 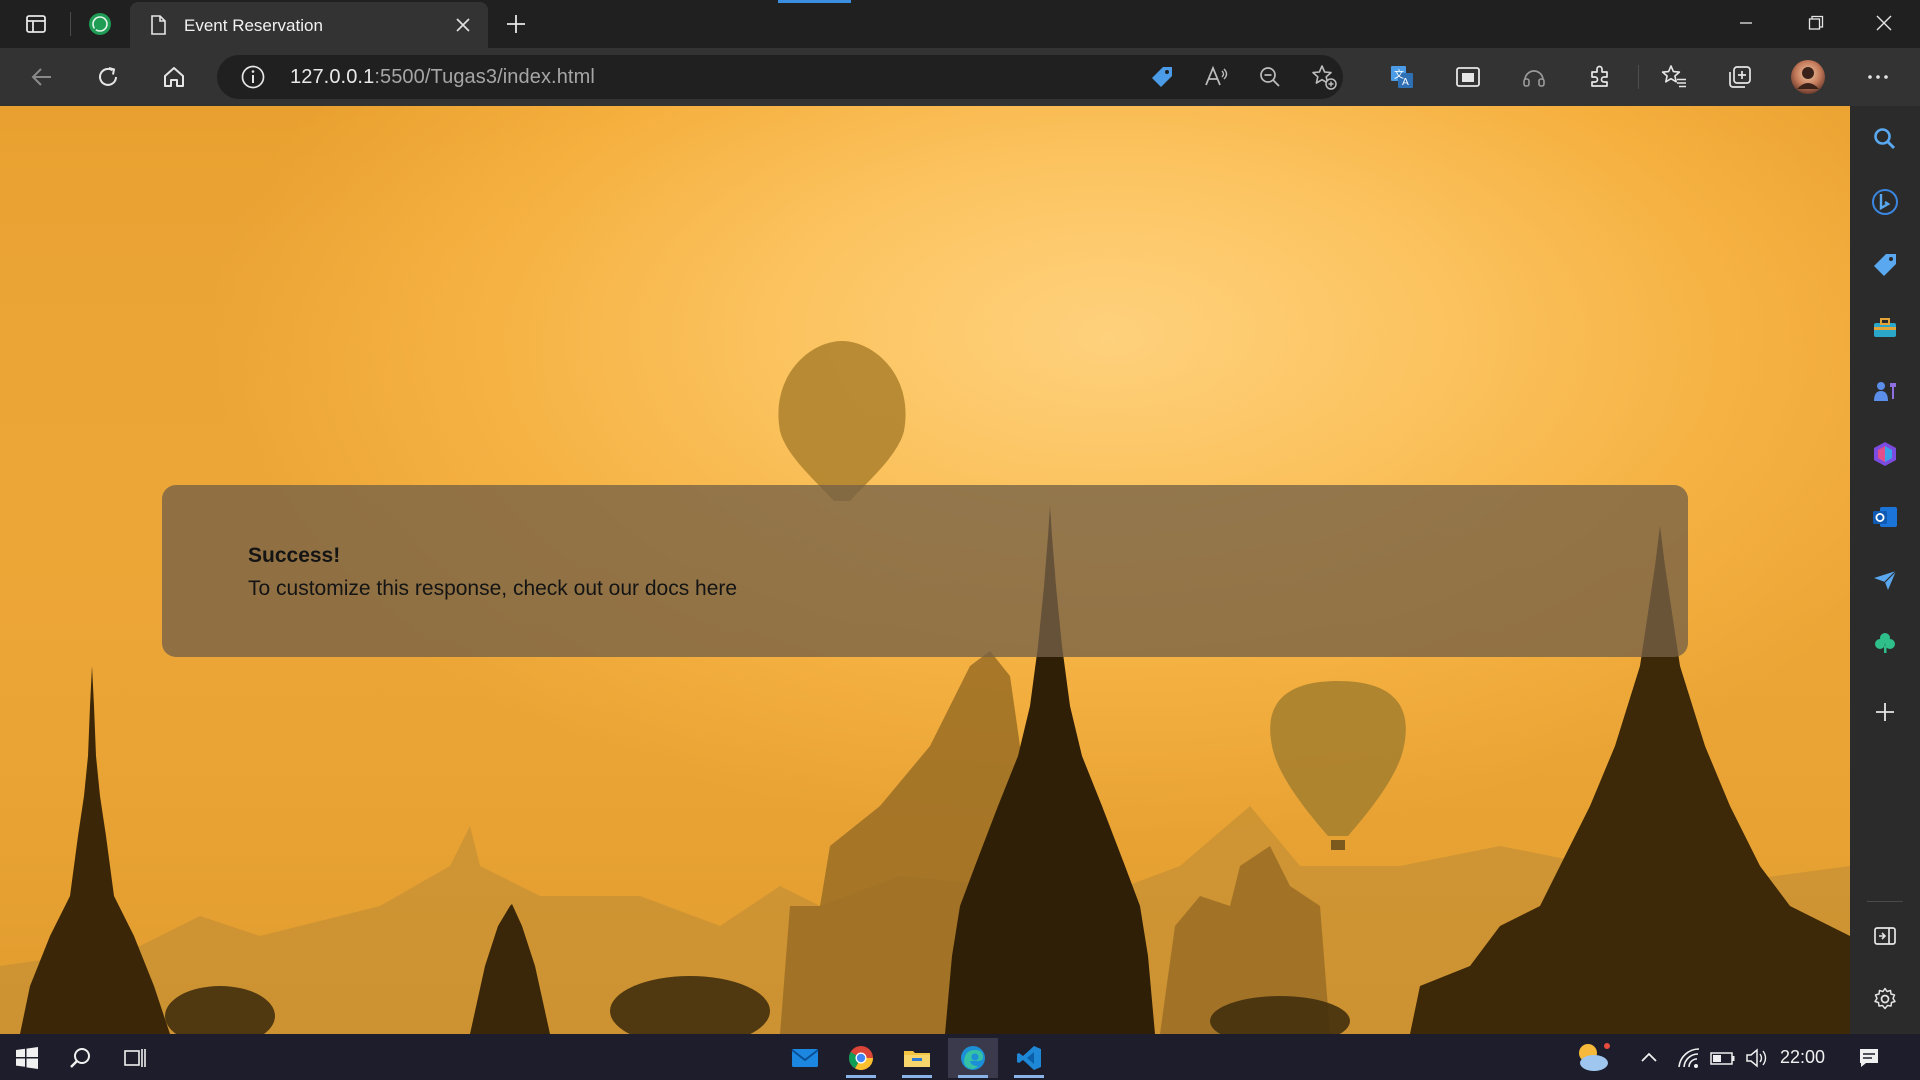 I want to click on translate-icon: 文A, so click(x=1402, y=77).